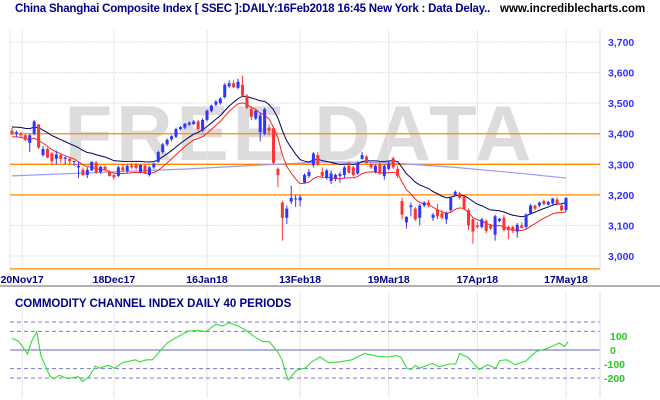 The width and height of the screenshot is (660, 400). What do you see at coordinates (621, 257) in the screenshot?
I see `price-tick-label: 3,000` at bounding box center [621, 257].